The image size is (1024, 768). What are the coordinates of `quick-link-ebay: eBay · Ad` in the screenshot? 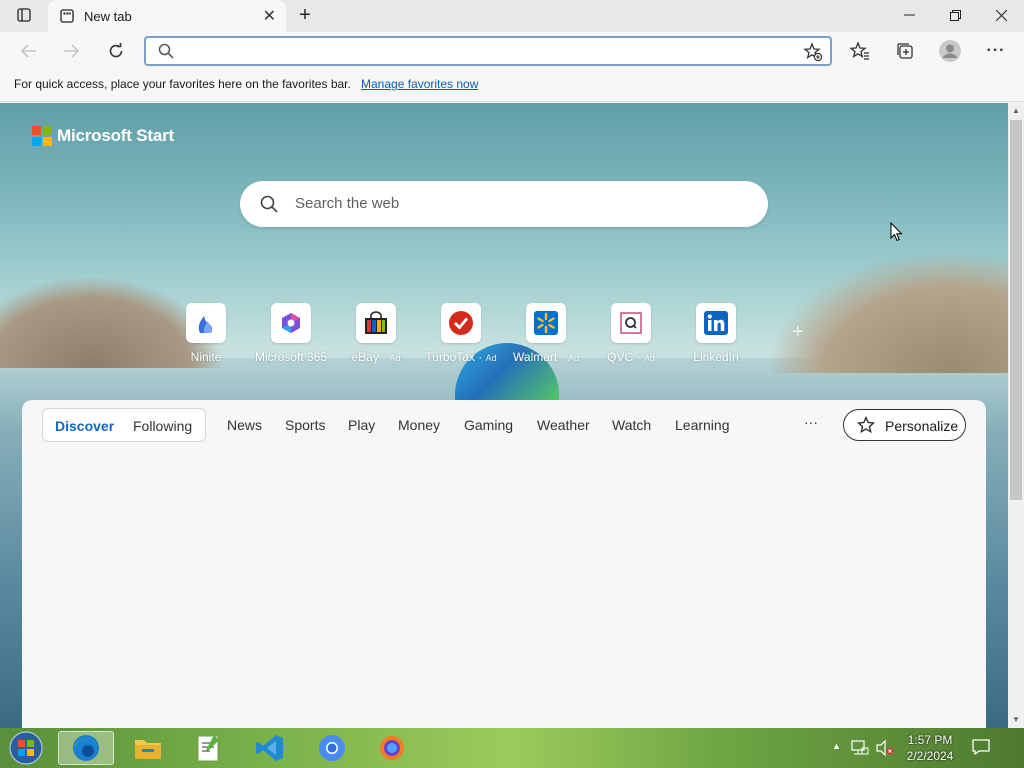 It's located at (376, 338).